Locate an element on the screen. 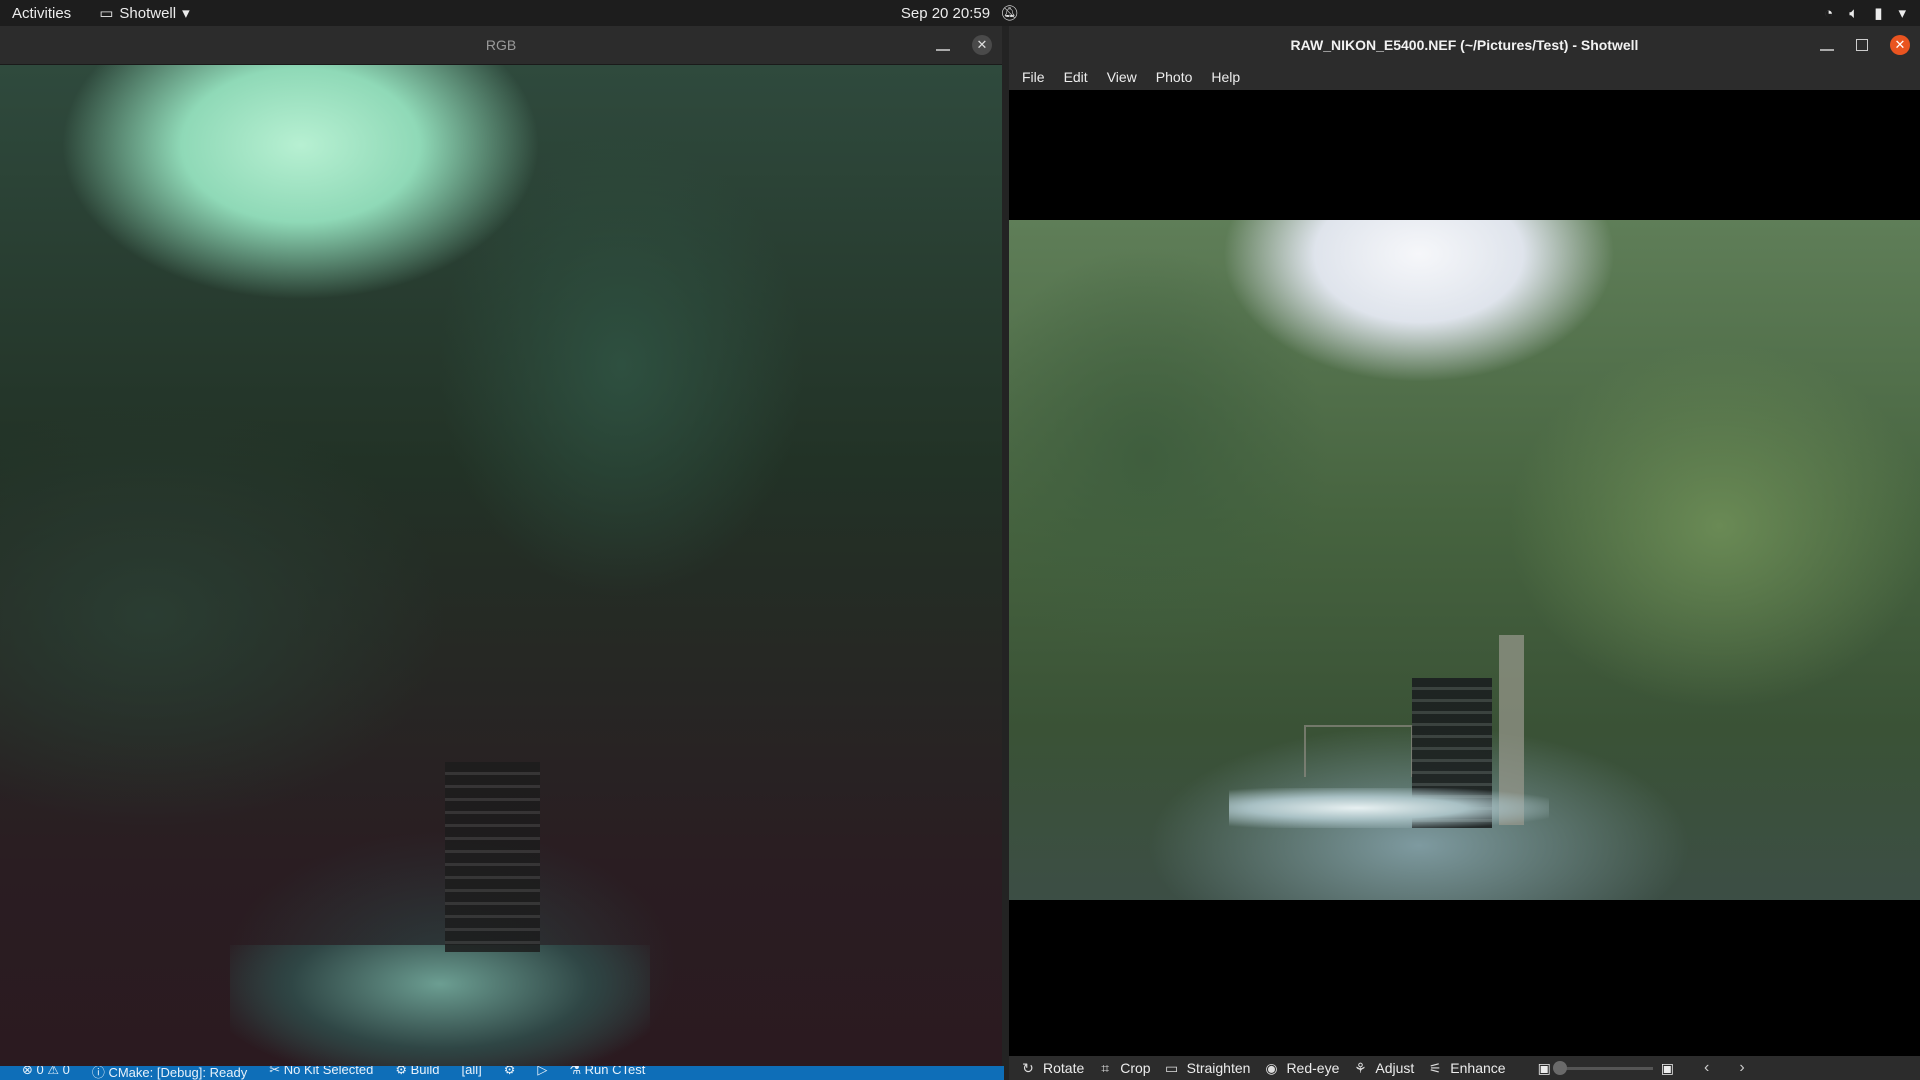 This screenshot has height=1080, width=1920. next-photo-button: › is located at coordinates (1741, 1068).